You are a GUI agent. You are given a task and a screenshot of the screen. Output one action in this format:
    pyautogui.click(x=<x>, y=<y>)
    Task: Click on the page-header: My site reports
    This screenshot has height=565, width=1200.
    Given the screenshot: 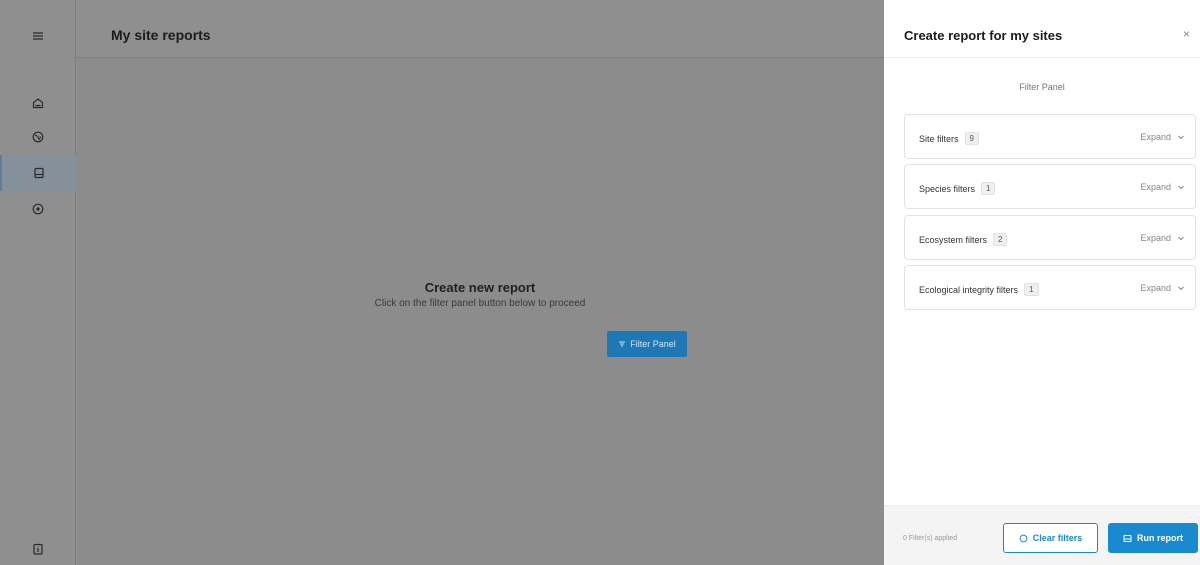 What is the action you would take?
    pyautogui.click(x=480, y=29)
    